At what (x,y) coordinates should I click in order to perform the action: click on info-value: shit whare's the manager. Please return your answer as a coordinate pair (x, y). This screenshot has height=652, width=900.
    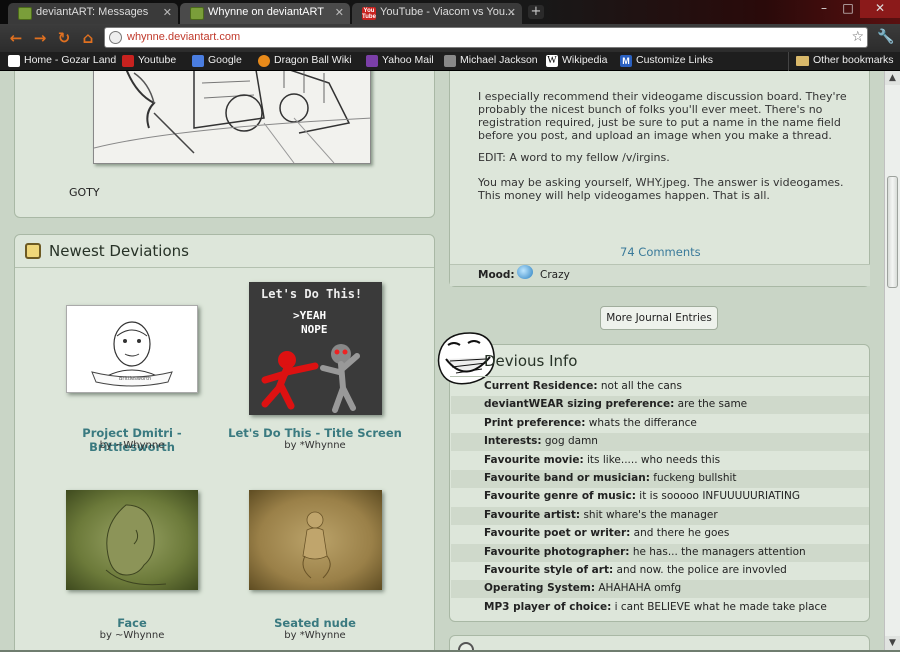
    Looking at the image, I should click on (650, 514).